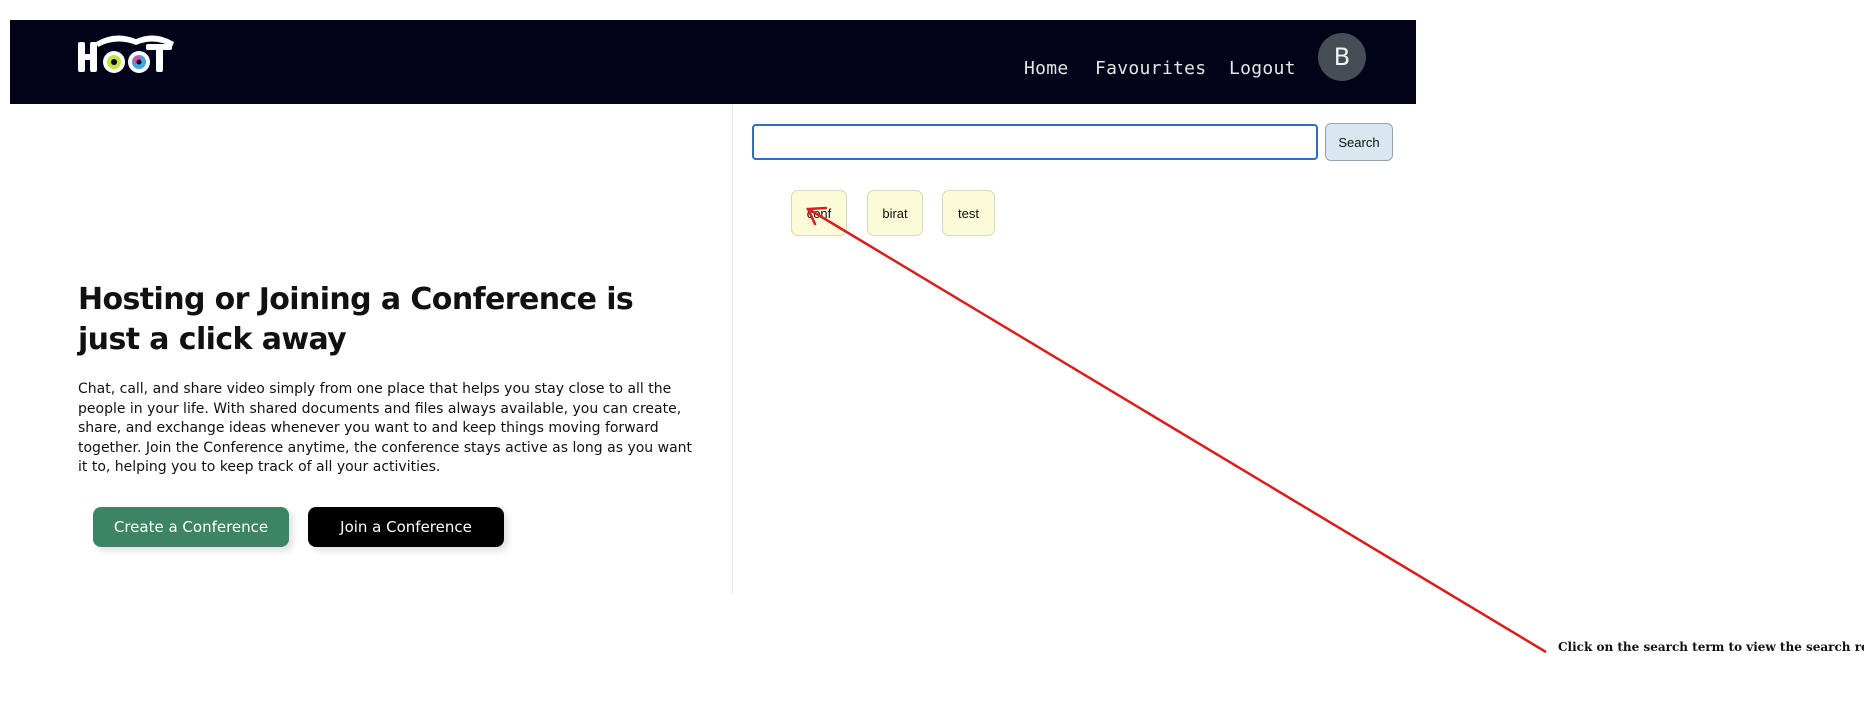 This screenshot has height=704, width=1864. What do you see at coordinates (1150, 68) in the screenshot?
I see `nav-favourites-link: Favourites` at bounding box center [1150, 68].